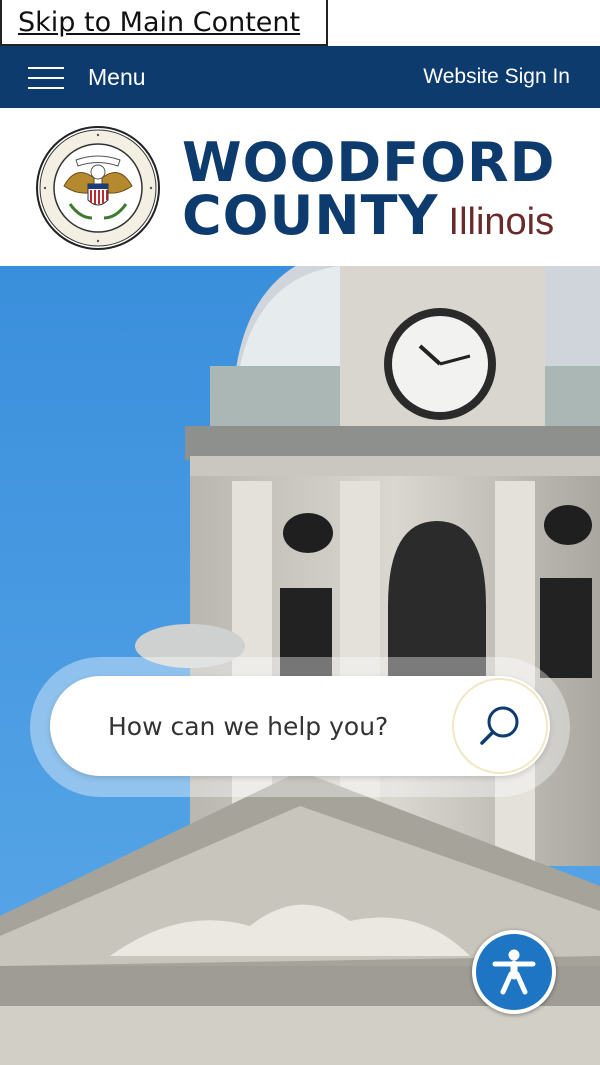  I want to click on search-button, so click(500, 726).